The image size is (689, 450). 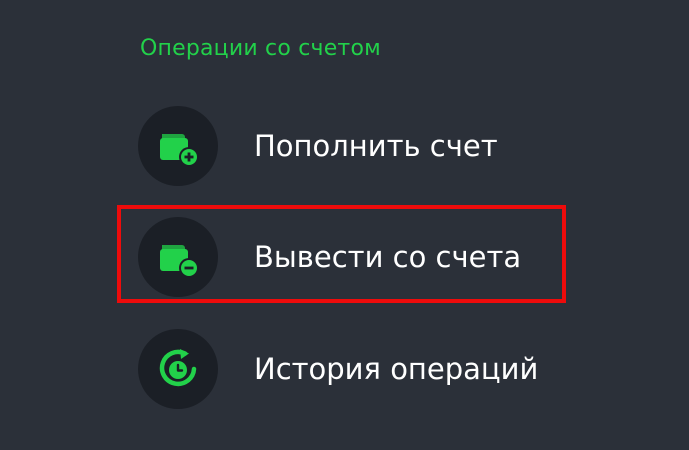 I want to click on menu-item-label: История операций, so click(x=396, y=369).